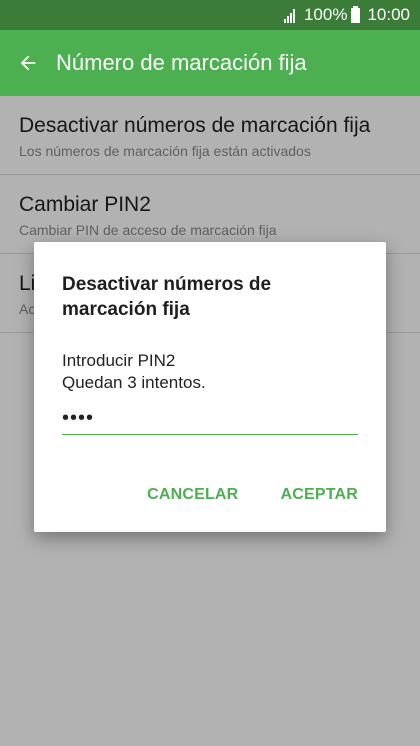 Image resolution: width=420 pixels, height=746 pixels. Describe the element at coordinates (119, 360) in the screenshot. I see `pin-prompt: Introducir PIN2` at that location.